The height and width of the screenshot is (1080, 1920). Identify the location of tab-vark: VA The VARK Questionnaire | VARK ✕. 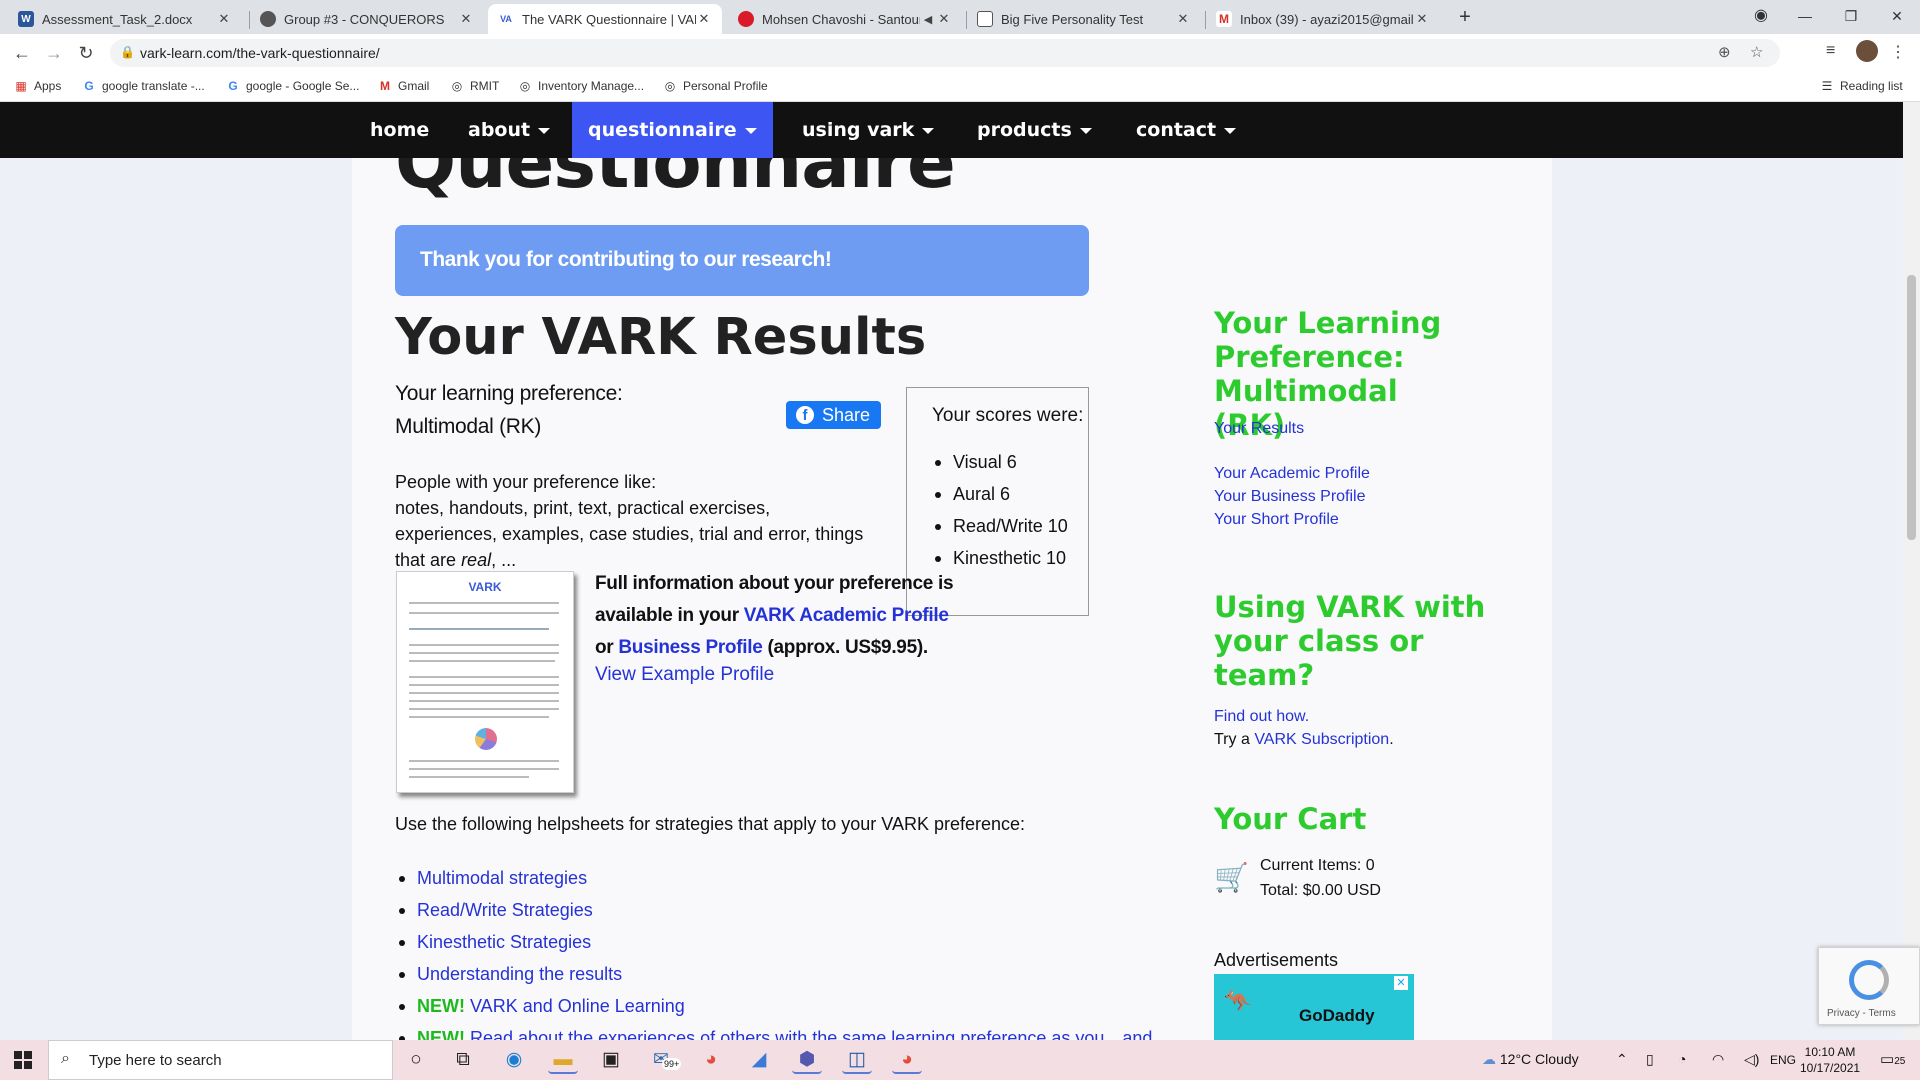
(605, 19).